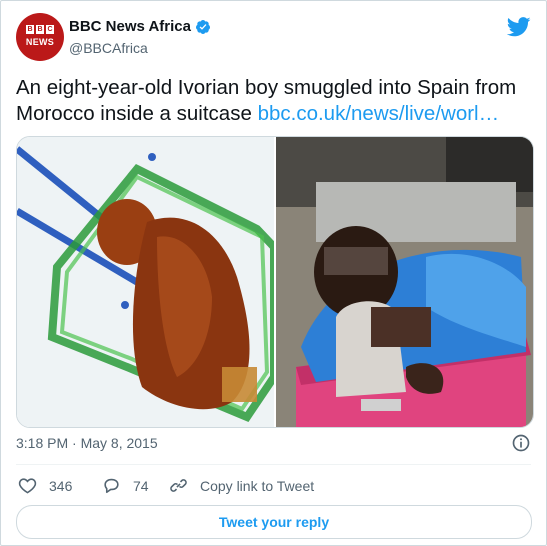 This screenshot has height=546, width=547. What do you see at coordinates (111, 486) in the screenshot?
I see `reply-bubble-icon` at bounding box center [111, 486].